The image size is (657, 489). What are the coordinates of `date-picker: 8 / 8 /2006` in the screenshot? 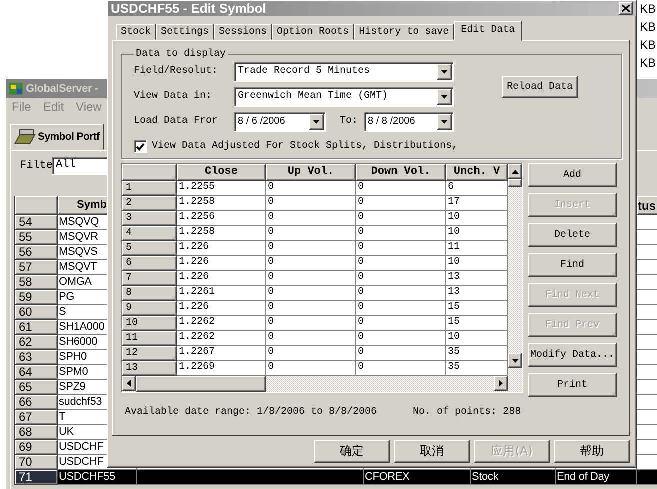 It's located at (409, 122).